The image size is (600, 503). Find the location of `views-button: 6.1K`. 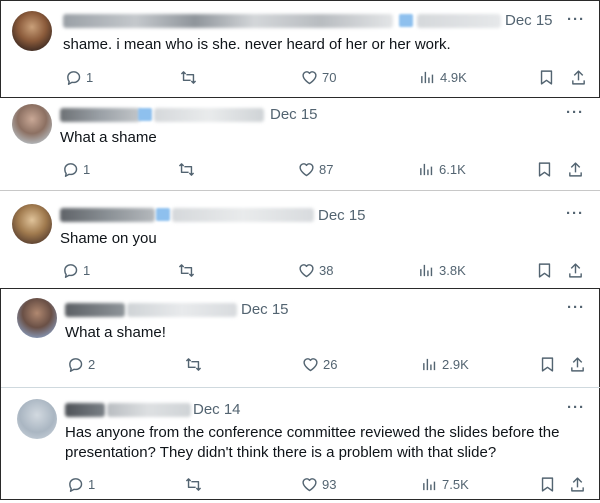

views-button: 6.1K is located at coordinates (442, 169).